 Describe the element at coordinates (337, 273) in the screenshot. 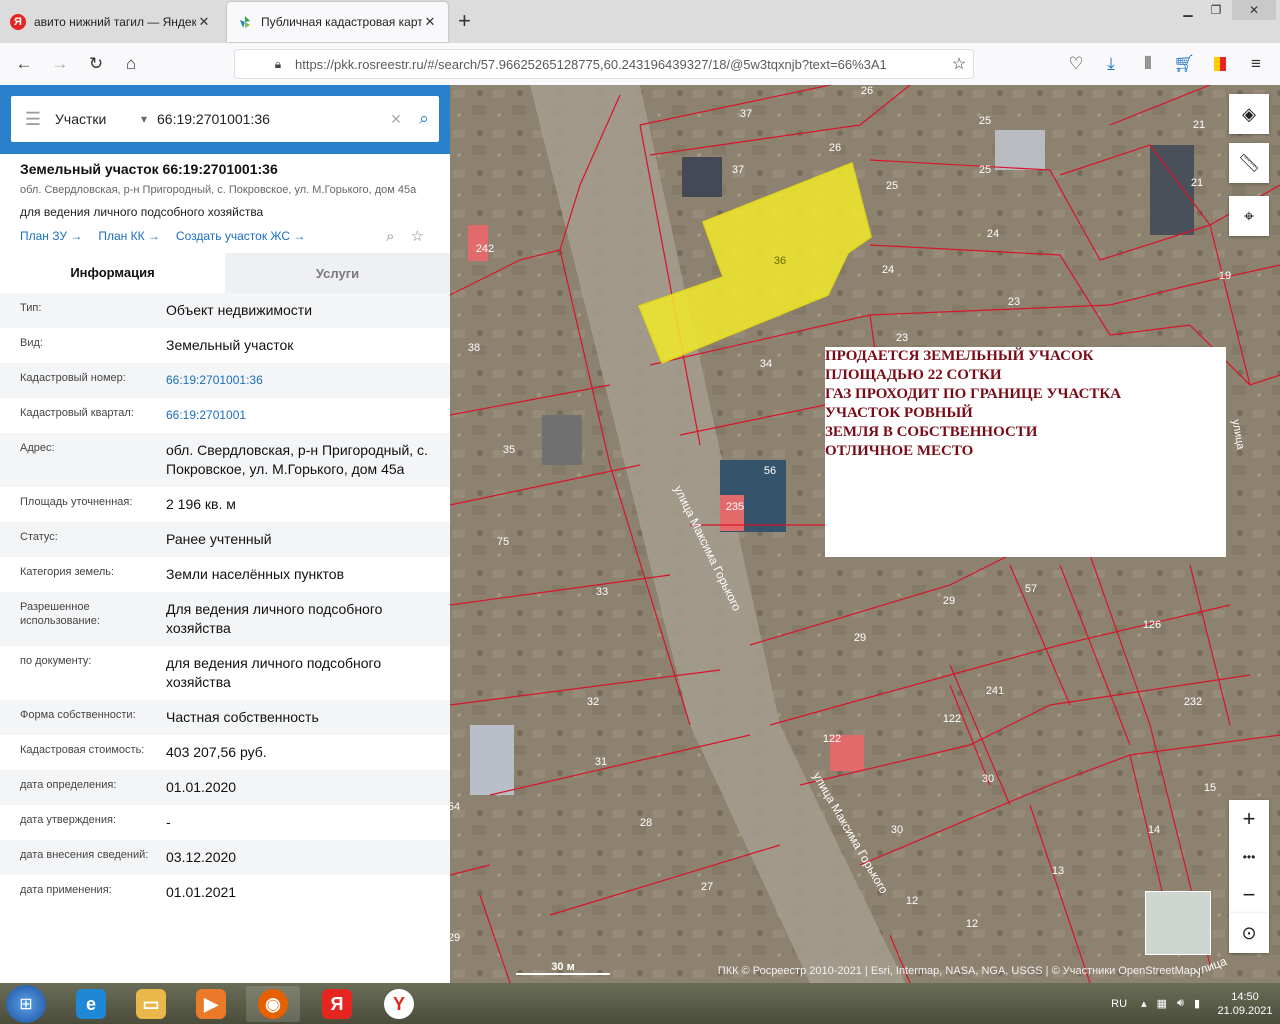

I see `tab-services: Услуги` at that location.